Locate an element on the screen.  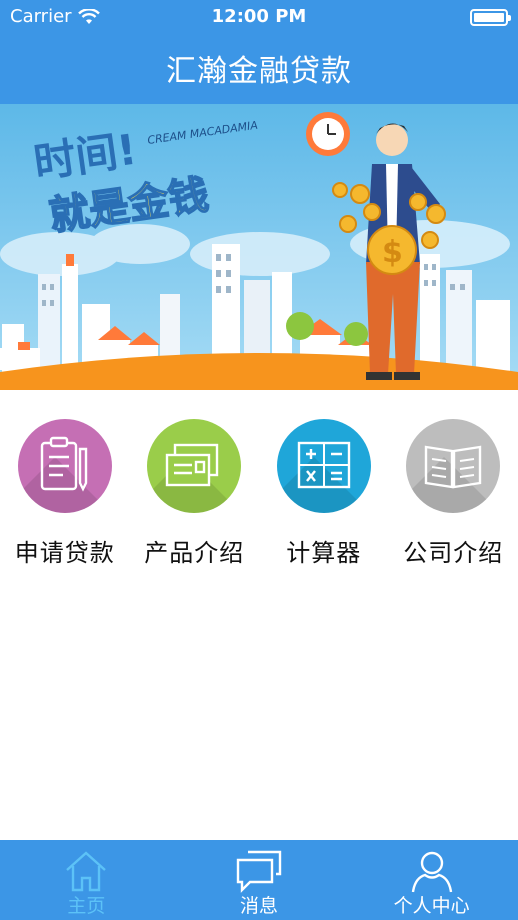
cards-icon is located at coordinates (194, 466).